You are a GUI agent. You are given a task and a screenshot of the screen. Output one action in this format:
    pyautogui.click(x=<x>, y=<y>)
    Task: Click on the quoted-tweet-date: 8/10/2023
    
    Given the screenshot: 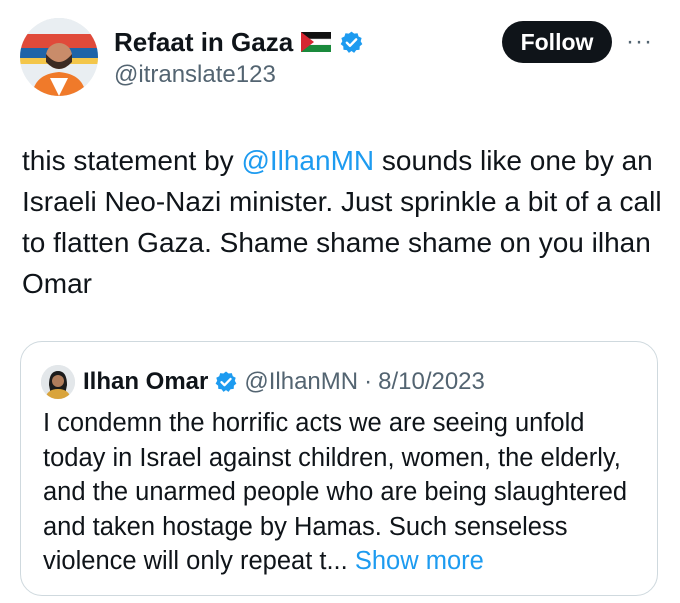 What is the action you would take?
    pyautogui.click(x=431, y=382)
    